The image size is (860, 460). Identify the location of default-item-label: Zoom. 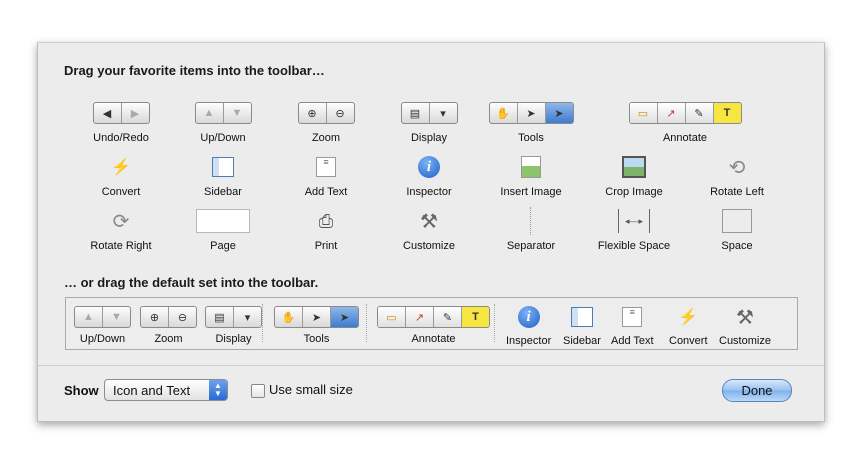
(168, 339).